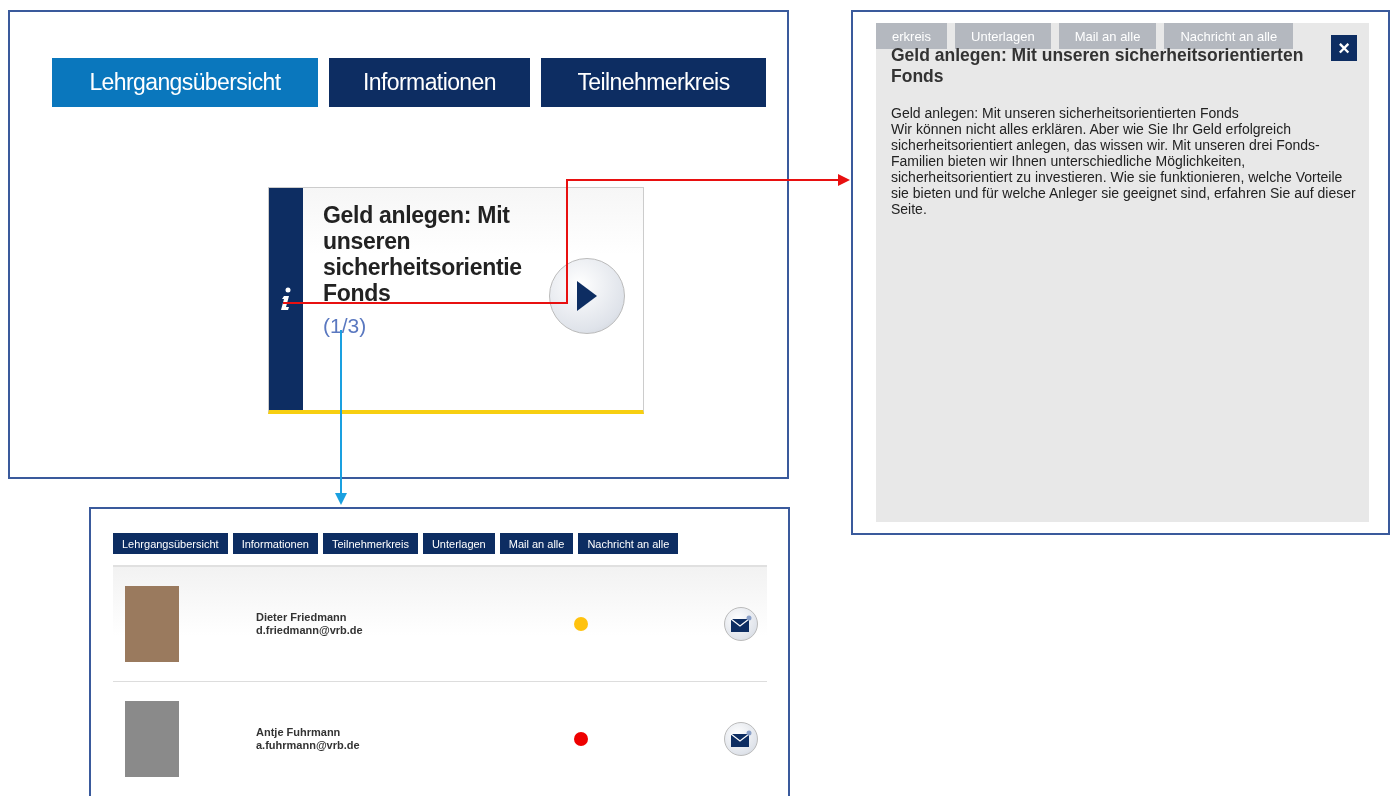  Describe the element at coordinates (308, 739) in the screenshot. I see `participant-info: Antje Fuhrmann a.fuhrmann@vrb.de` at that location.